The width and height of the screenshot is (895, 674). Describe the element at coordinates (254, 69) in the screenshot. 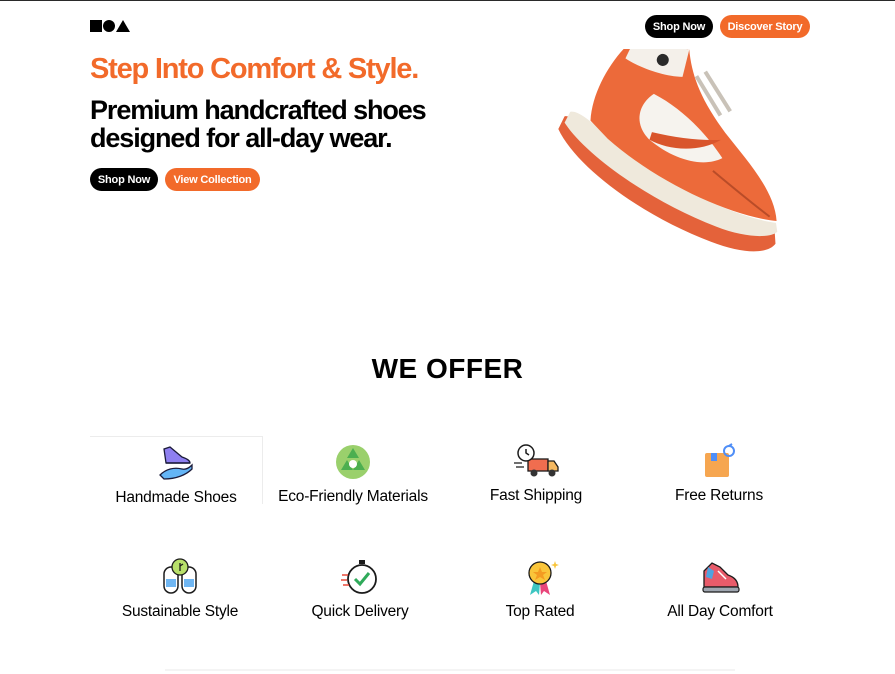

I see `hero-title: Step Into Comfort & Style.` at that location.